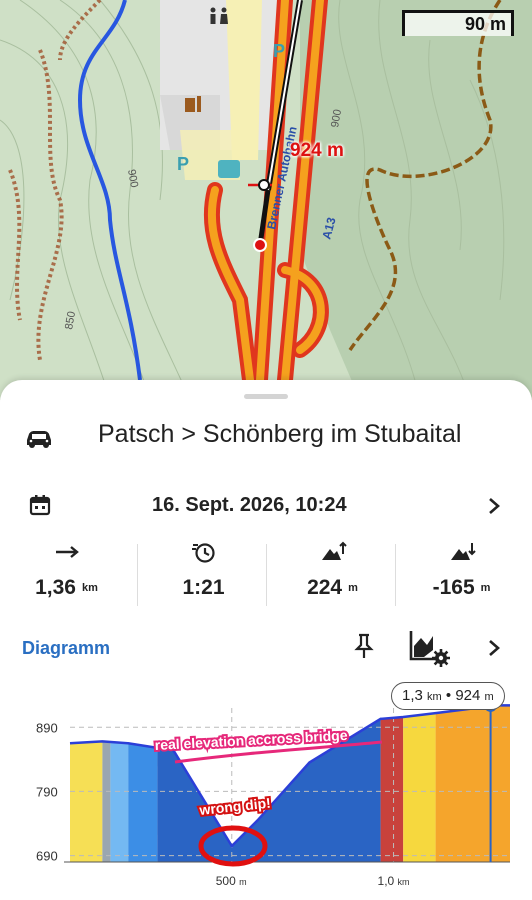 This screenshot has width=532, height=900. I want to click on stat-descent: -165 m, so click(461, 573).